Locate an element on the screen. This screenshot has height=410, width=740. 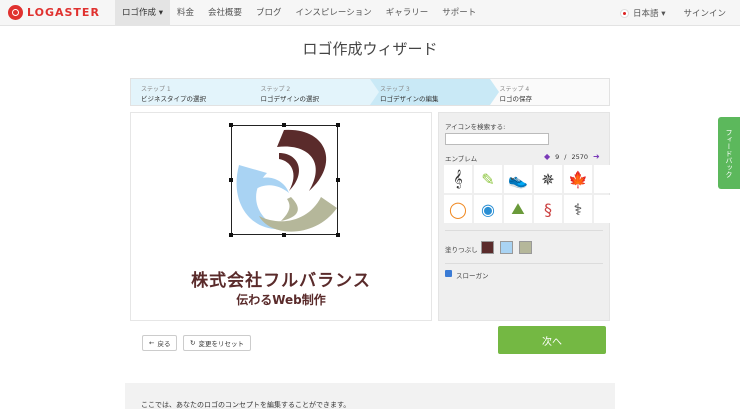
step-4: ステップ 4 ロゴの保存 is located at coordinates (549, 92).